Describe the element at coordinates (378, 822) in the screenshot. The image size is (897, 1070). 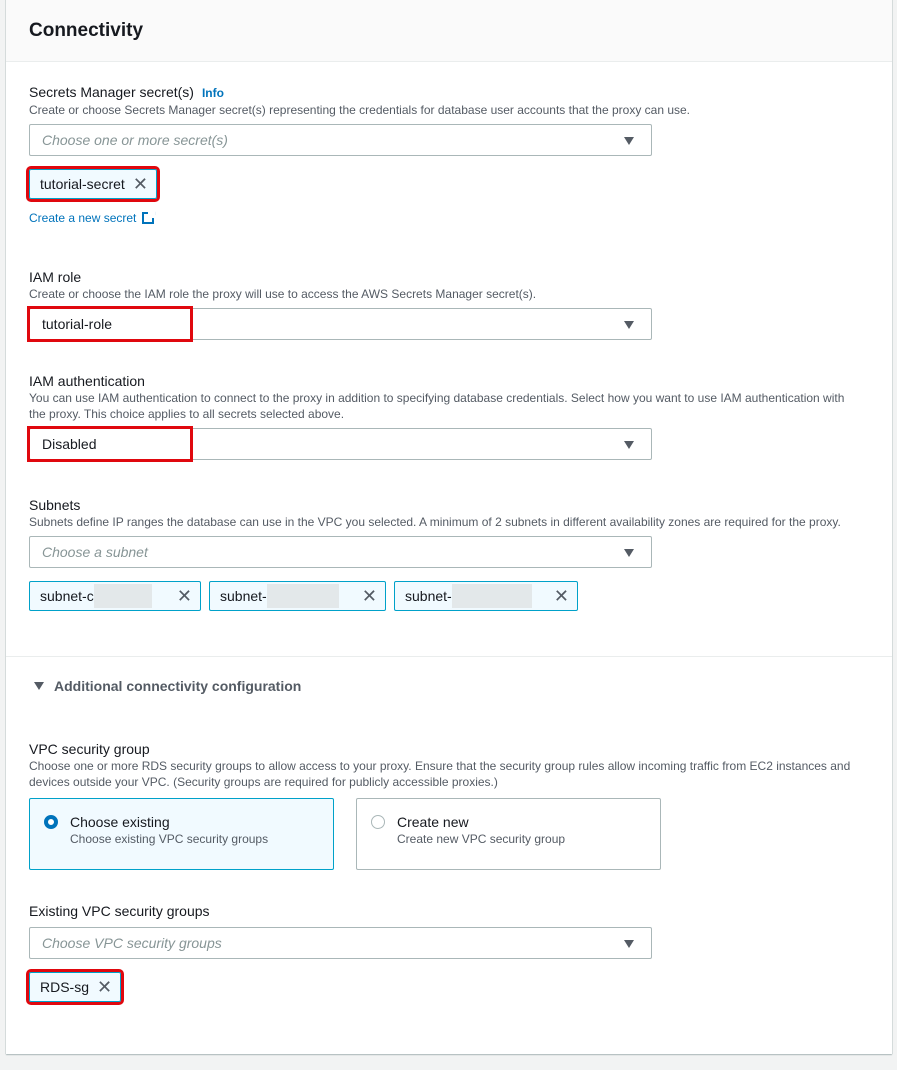
I see `radio-unselected-icon` at that location.